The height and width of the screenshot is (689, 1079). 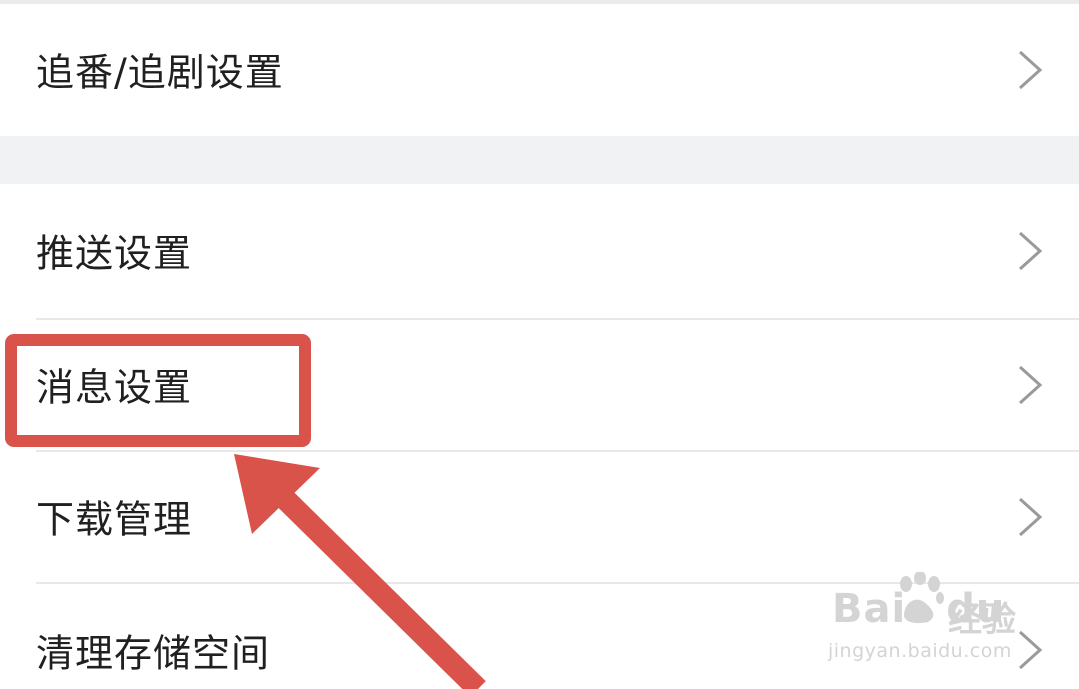 What do you see at coordinates (160, 72) in the screenshot?
I see `settings-row-label: 追番/追剧设置` at bounding box center [160, 72].